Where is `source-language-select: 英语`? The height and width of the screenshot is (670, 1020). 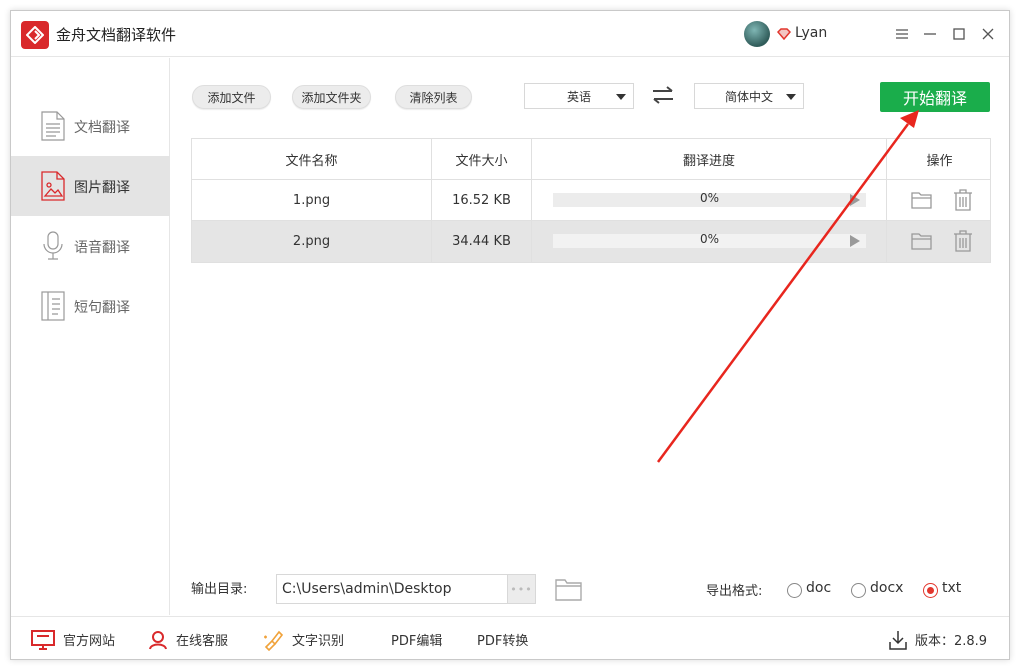 source-language-select: 英语 is located at coordinates (579, 96).